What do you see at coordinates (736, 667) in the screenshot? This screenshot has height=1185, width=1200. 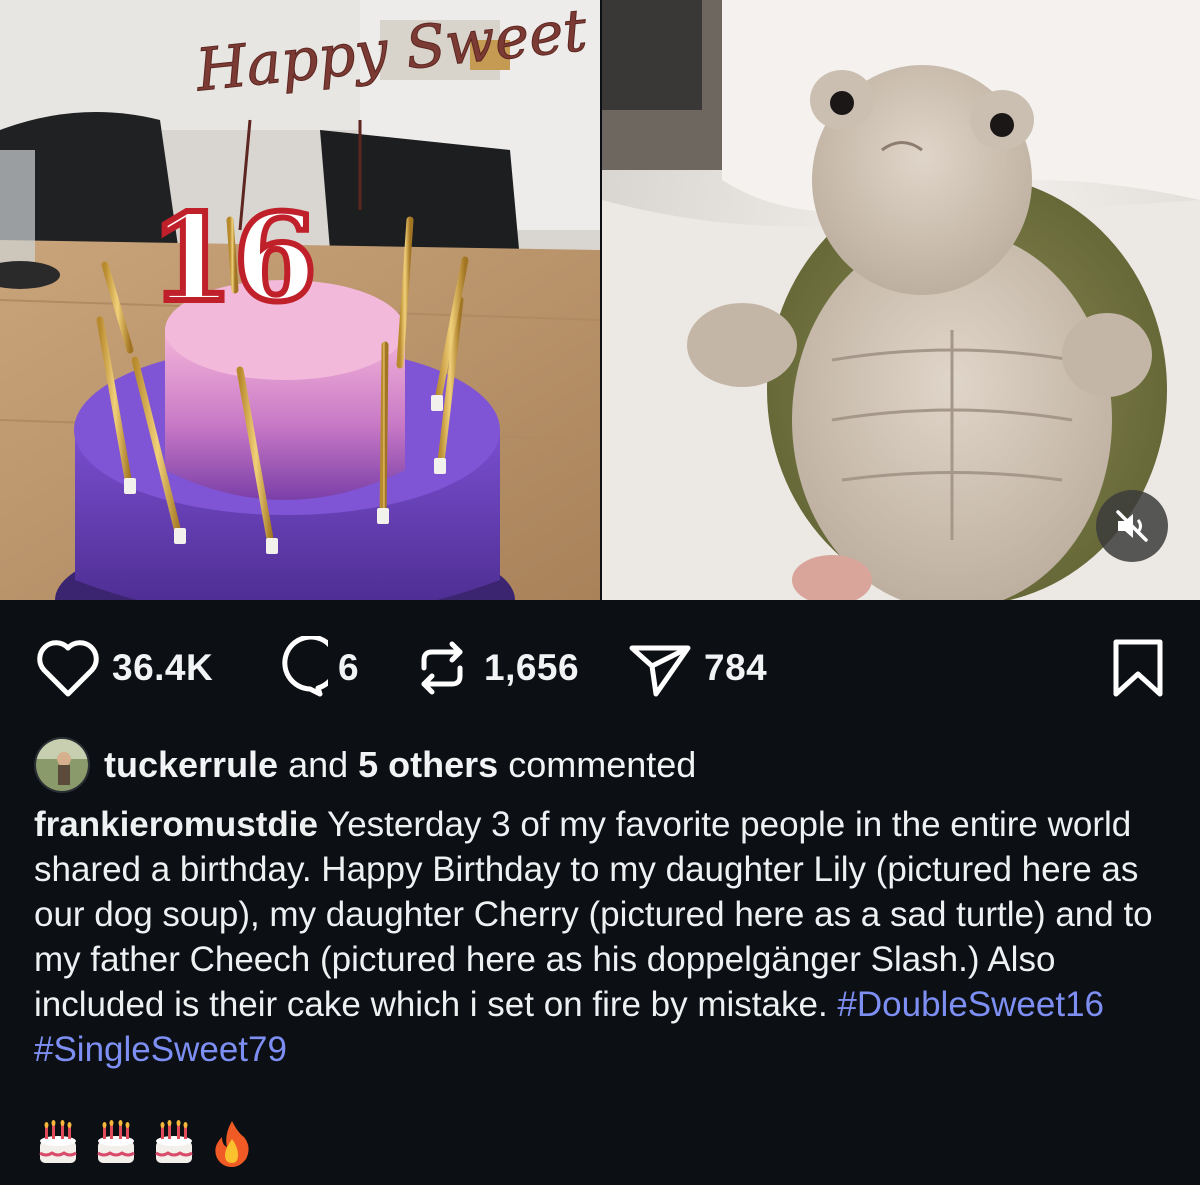 I see `share-count: 784` at bounding box center [736, 667].